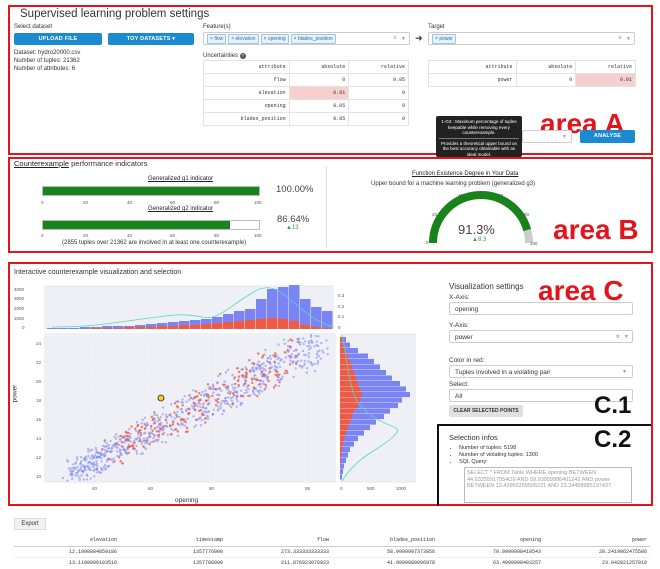 This screenshot has width=660, height=569. What do you see at coordinates (607, 136) in the screenshot?
I see `analyse-button: ANALYSE` at bounding box center [607, 136].